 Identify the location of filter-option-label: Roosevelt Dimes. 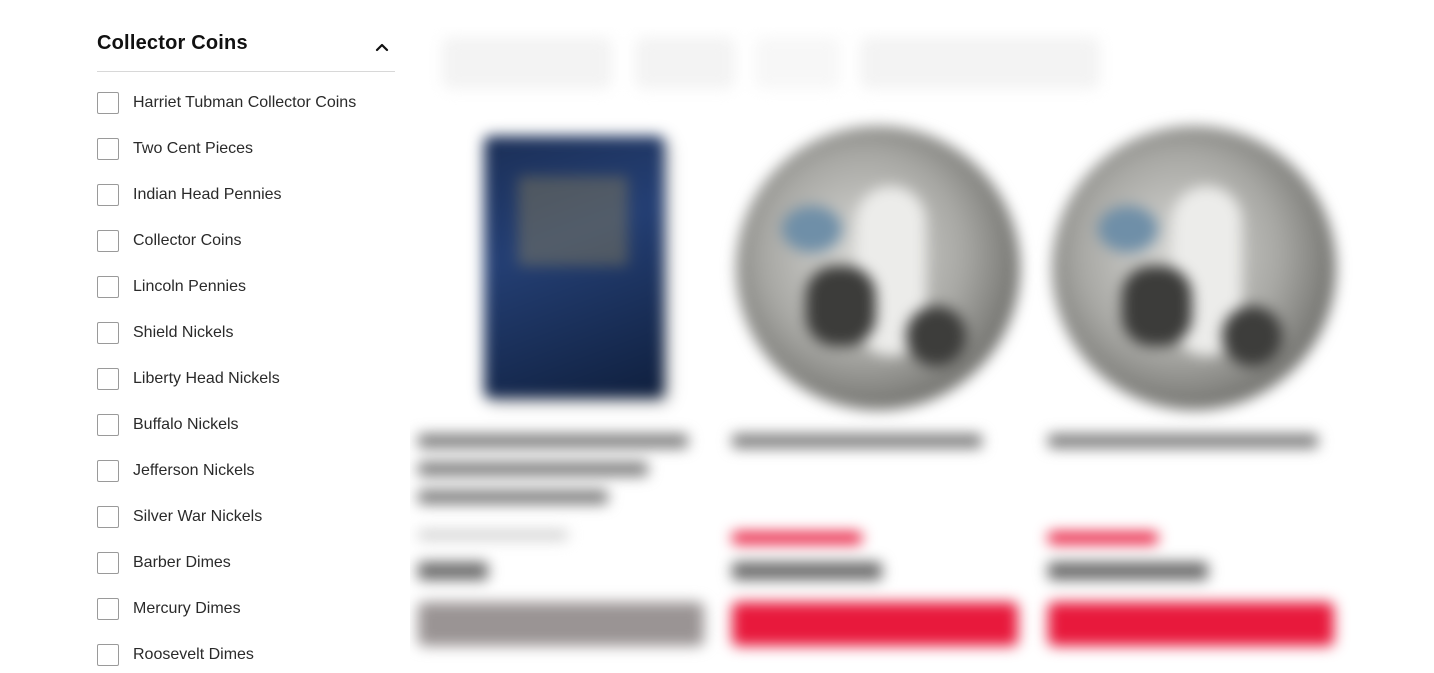
(193, 654).